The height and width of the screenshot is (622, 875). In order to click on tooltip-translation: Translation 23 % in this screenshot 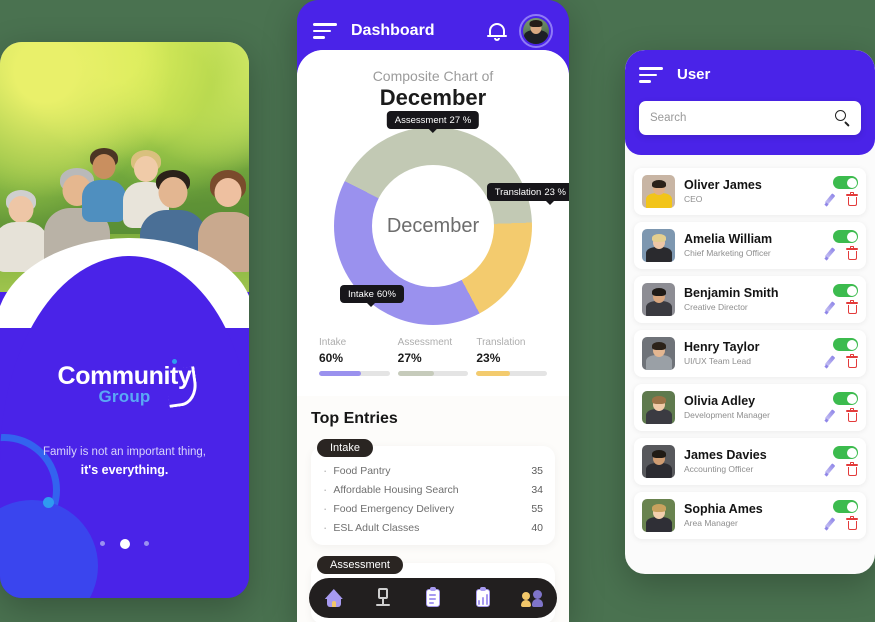, I will do `click(527, 194)`.